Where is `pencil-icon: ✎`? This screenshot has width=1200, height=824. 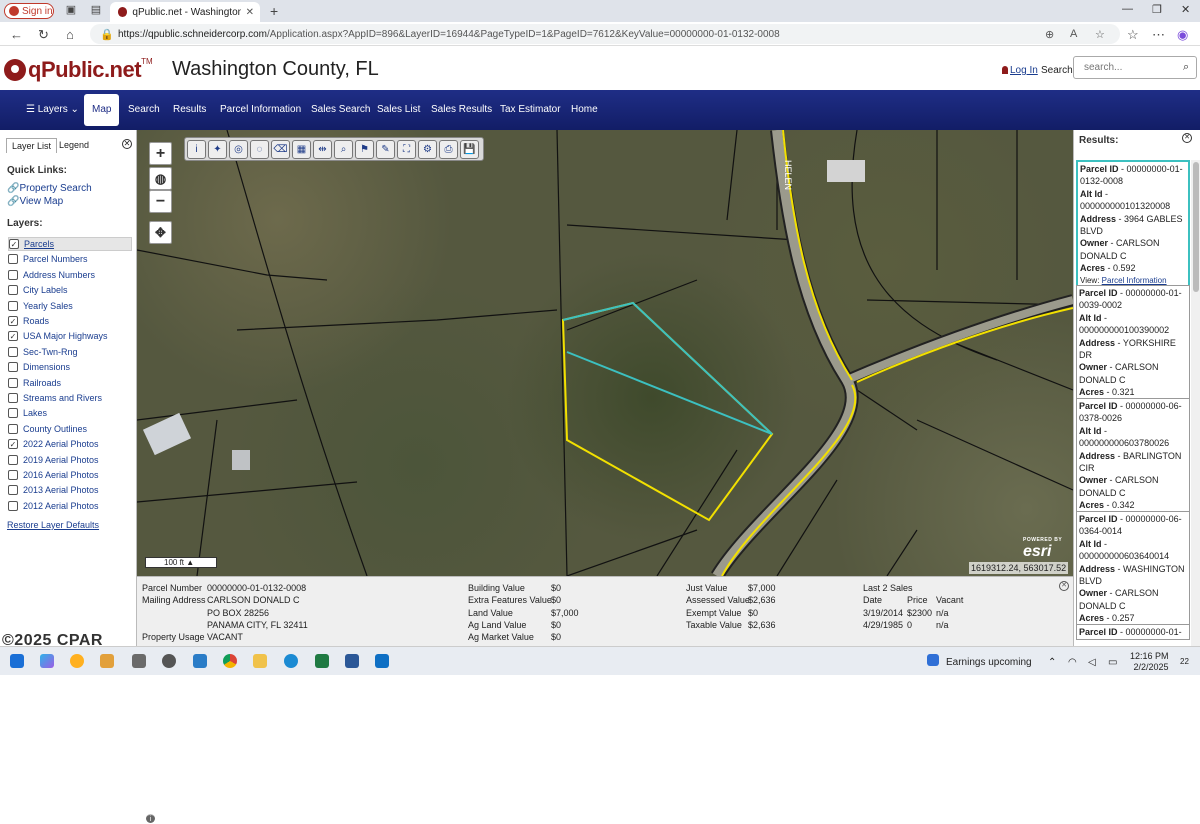 pencil-icon: ✎ is located at coordinates (385, 149).